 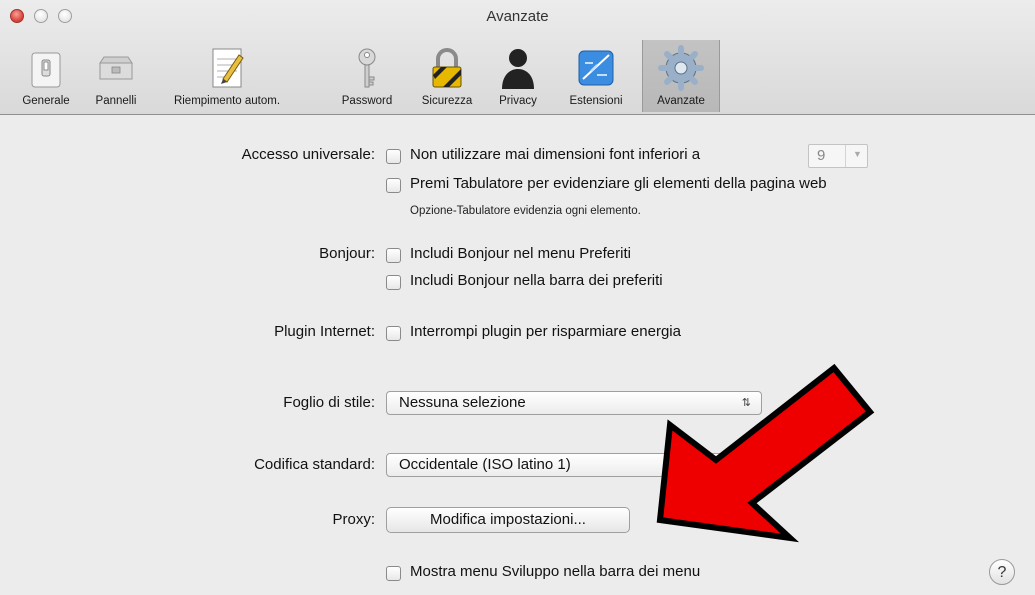 I want to click on annotation-arrow, so click(x=765, y=453).